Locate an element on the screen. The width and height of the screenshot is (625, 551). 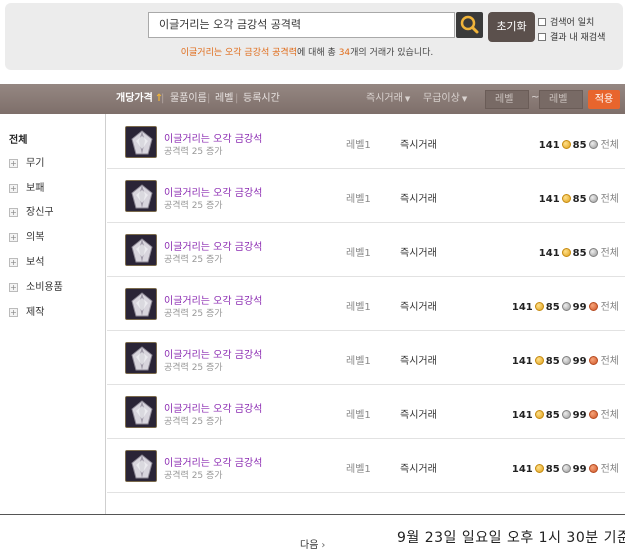
trade-type-select: 즉시거래 ▼ is located at coordinates (388, 99).